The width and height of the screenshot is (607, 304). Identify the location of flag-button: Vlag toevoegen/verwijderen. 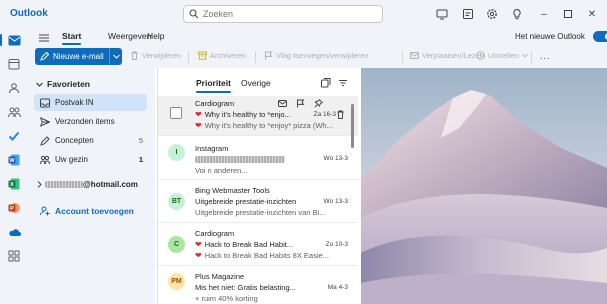
(316, 55).